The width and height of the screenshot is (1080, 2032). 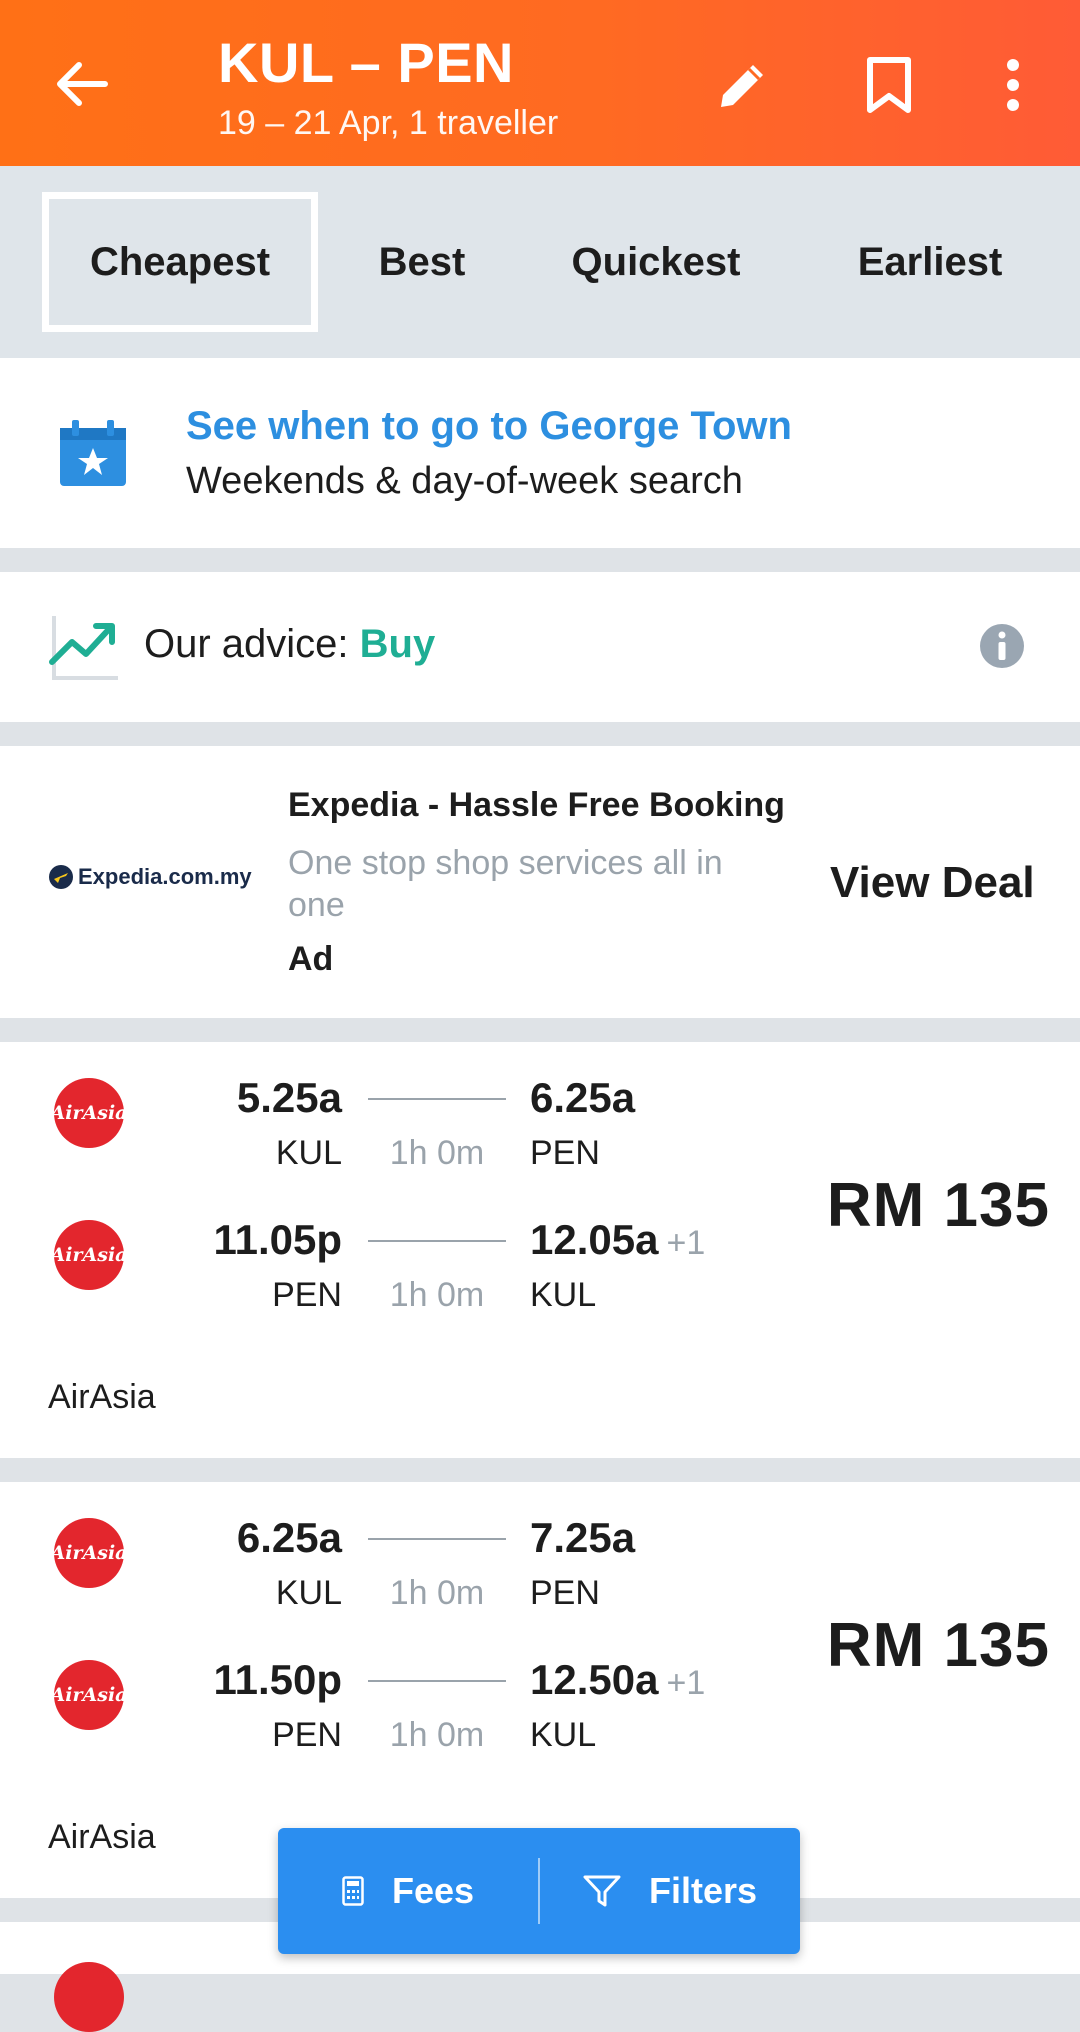 I want to click on price-advice-card: Our advice: Buy, so click(x=540, y=647).